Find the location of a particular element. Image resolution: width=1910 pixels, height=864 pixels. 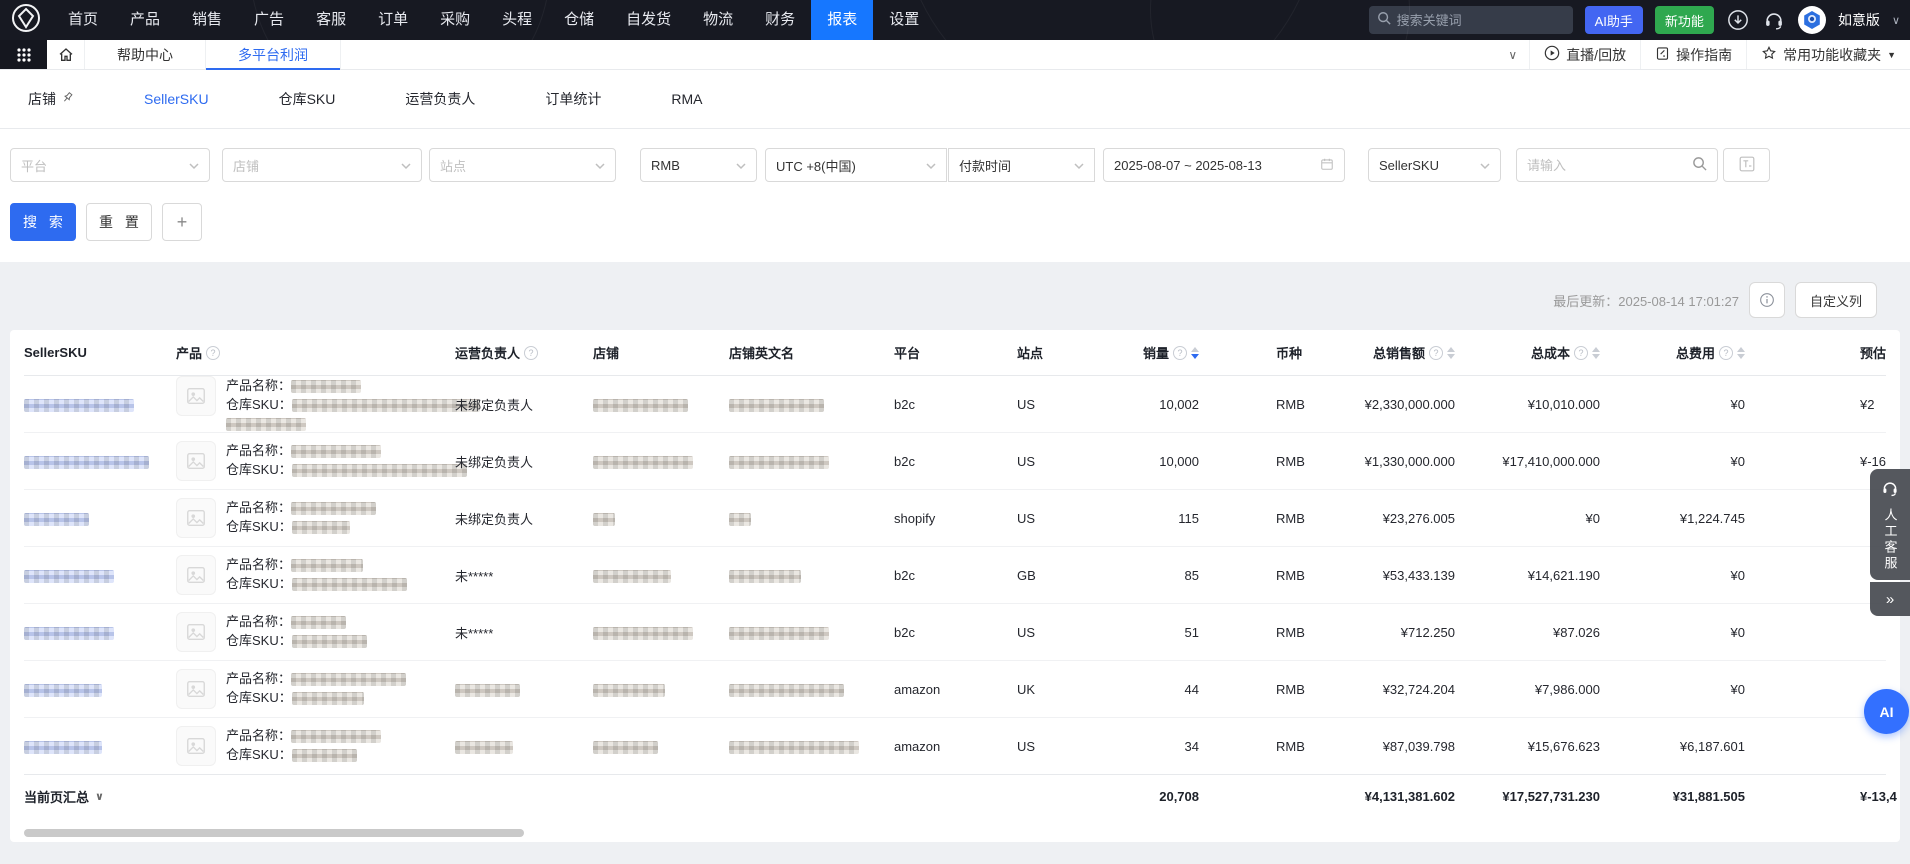

search-icon is located at coordinates (1699, 165).